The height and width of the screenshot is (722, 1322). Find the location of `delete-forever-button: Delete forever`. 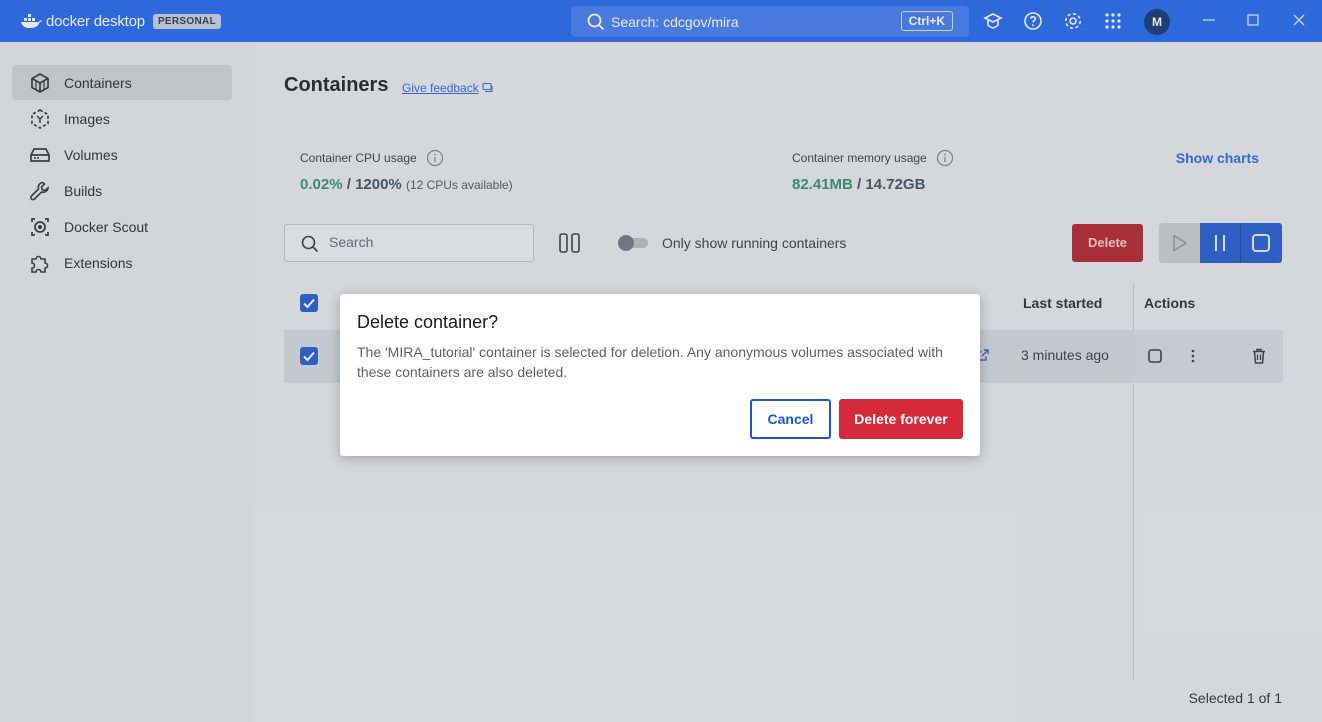

delete-forever-button: Delete forever is located at coordinates (901, 419).